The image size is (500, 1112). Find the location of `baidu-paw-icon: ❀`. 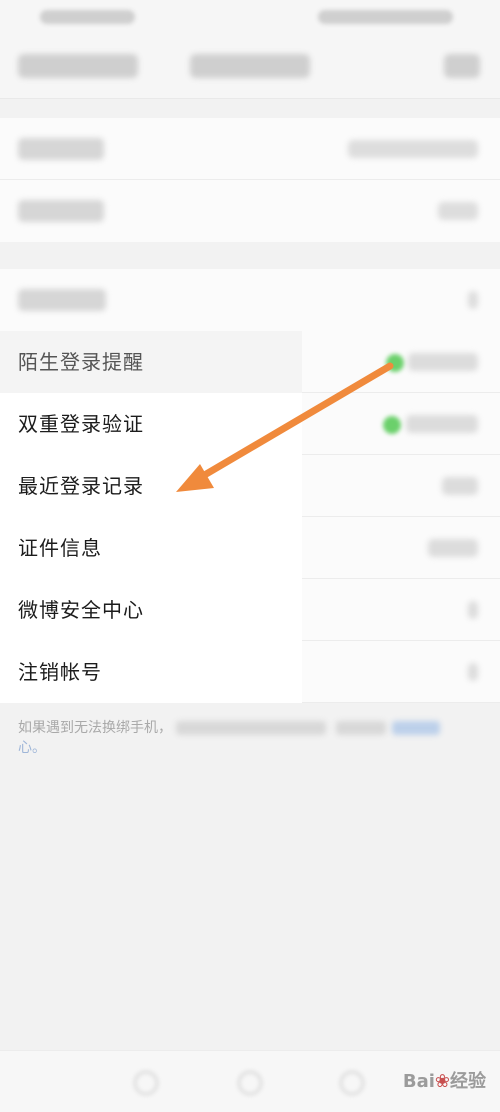

baidu-paw-icon: ❀ is located at coordinates (442, 1081).